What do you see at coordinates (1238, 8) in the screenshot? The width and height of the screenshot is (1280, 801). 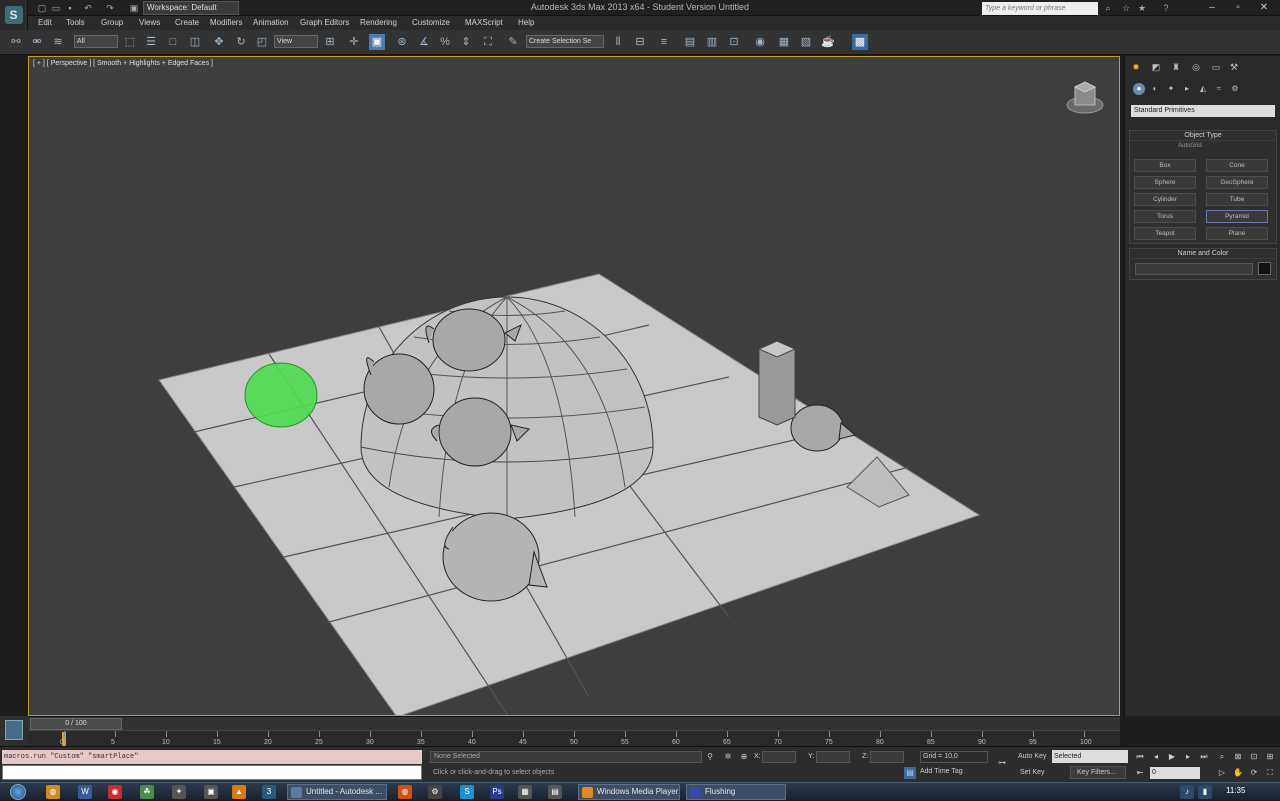 I see `maximize-button: ▫` at bounding box center [1238, 8].